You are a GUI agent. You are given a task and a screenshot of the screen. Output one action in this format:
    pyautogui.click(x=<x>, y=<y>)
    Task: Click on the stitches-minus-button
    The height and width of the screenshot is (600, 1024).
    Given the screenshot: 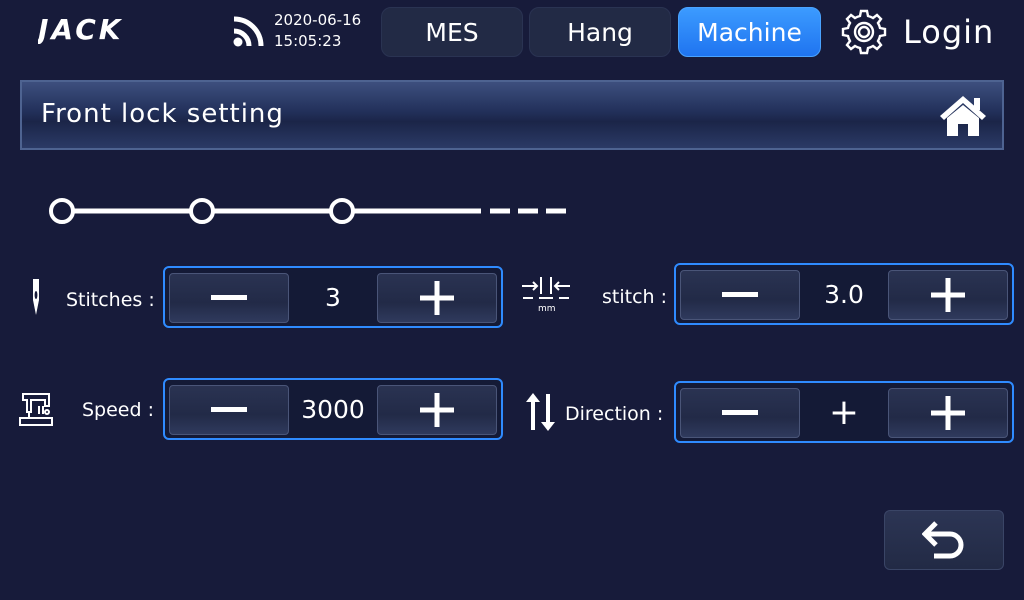 What is the action you would take?
    pyautogui.click(x=229, y=298)
    